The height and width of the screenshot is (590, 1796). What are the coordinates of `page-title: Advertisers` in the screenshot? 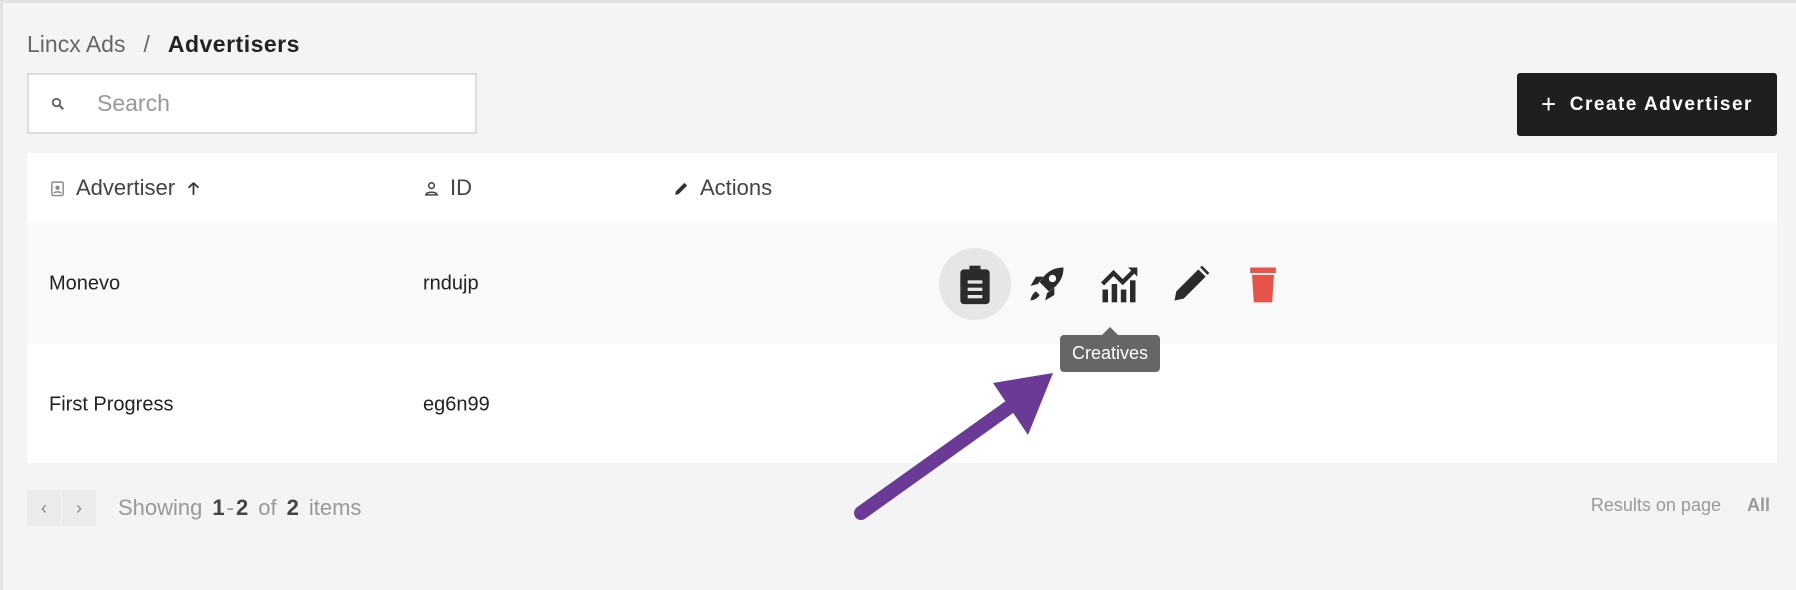 It's located at (233, 44).